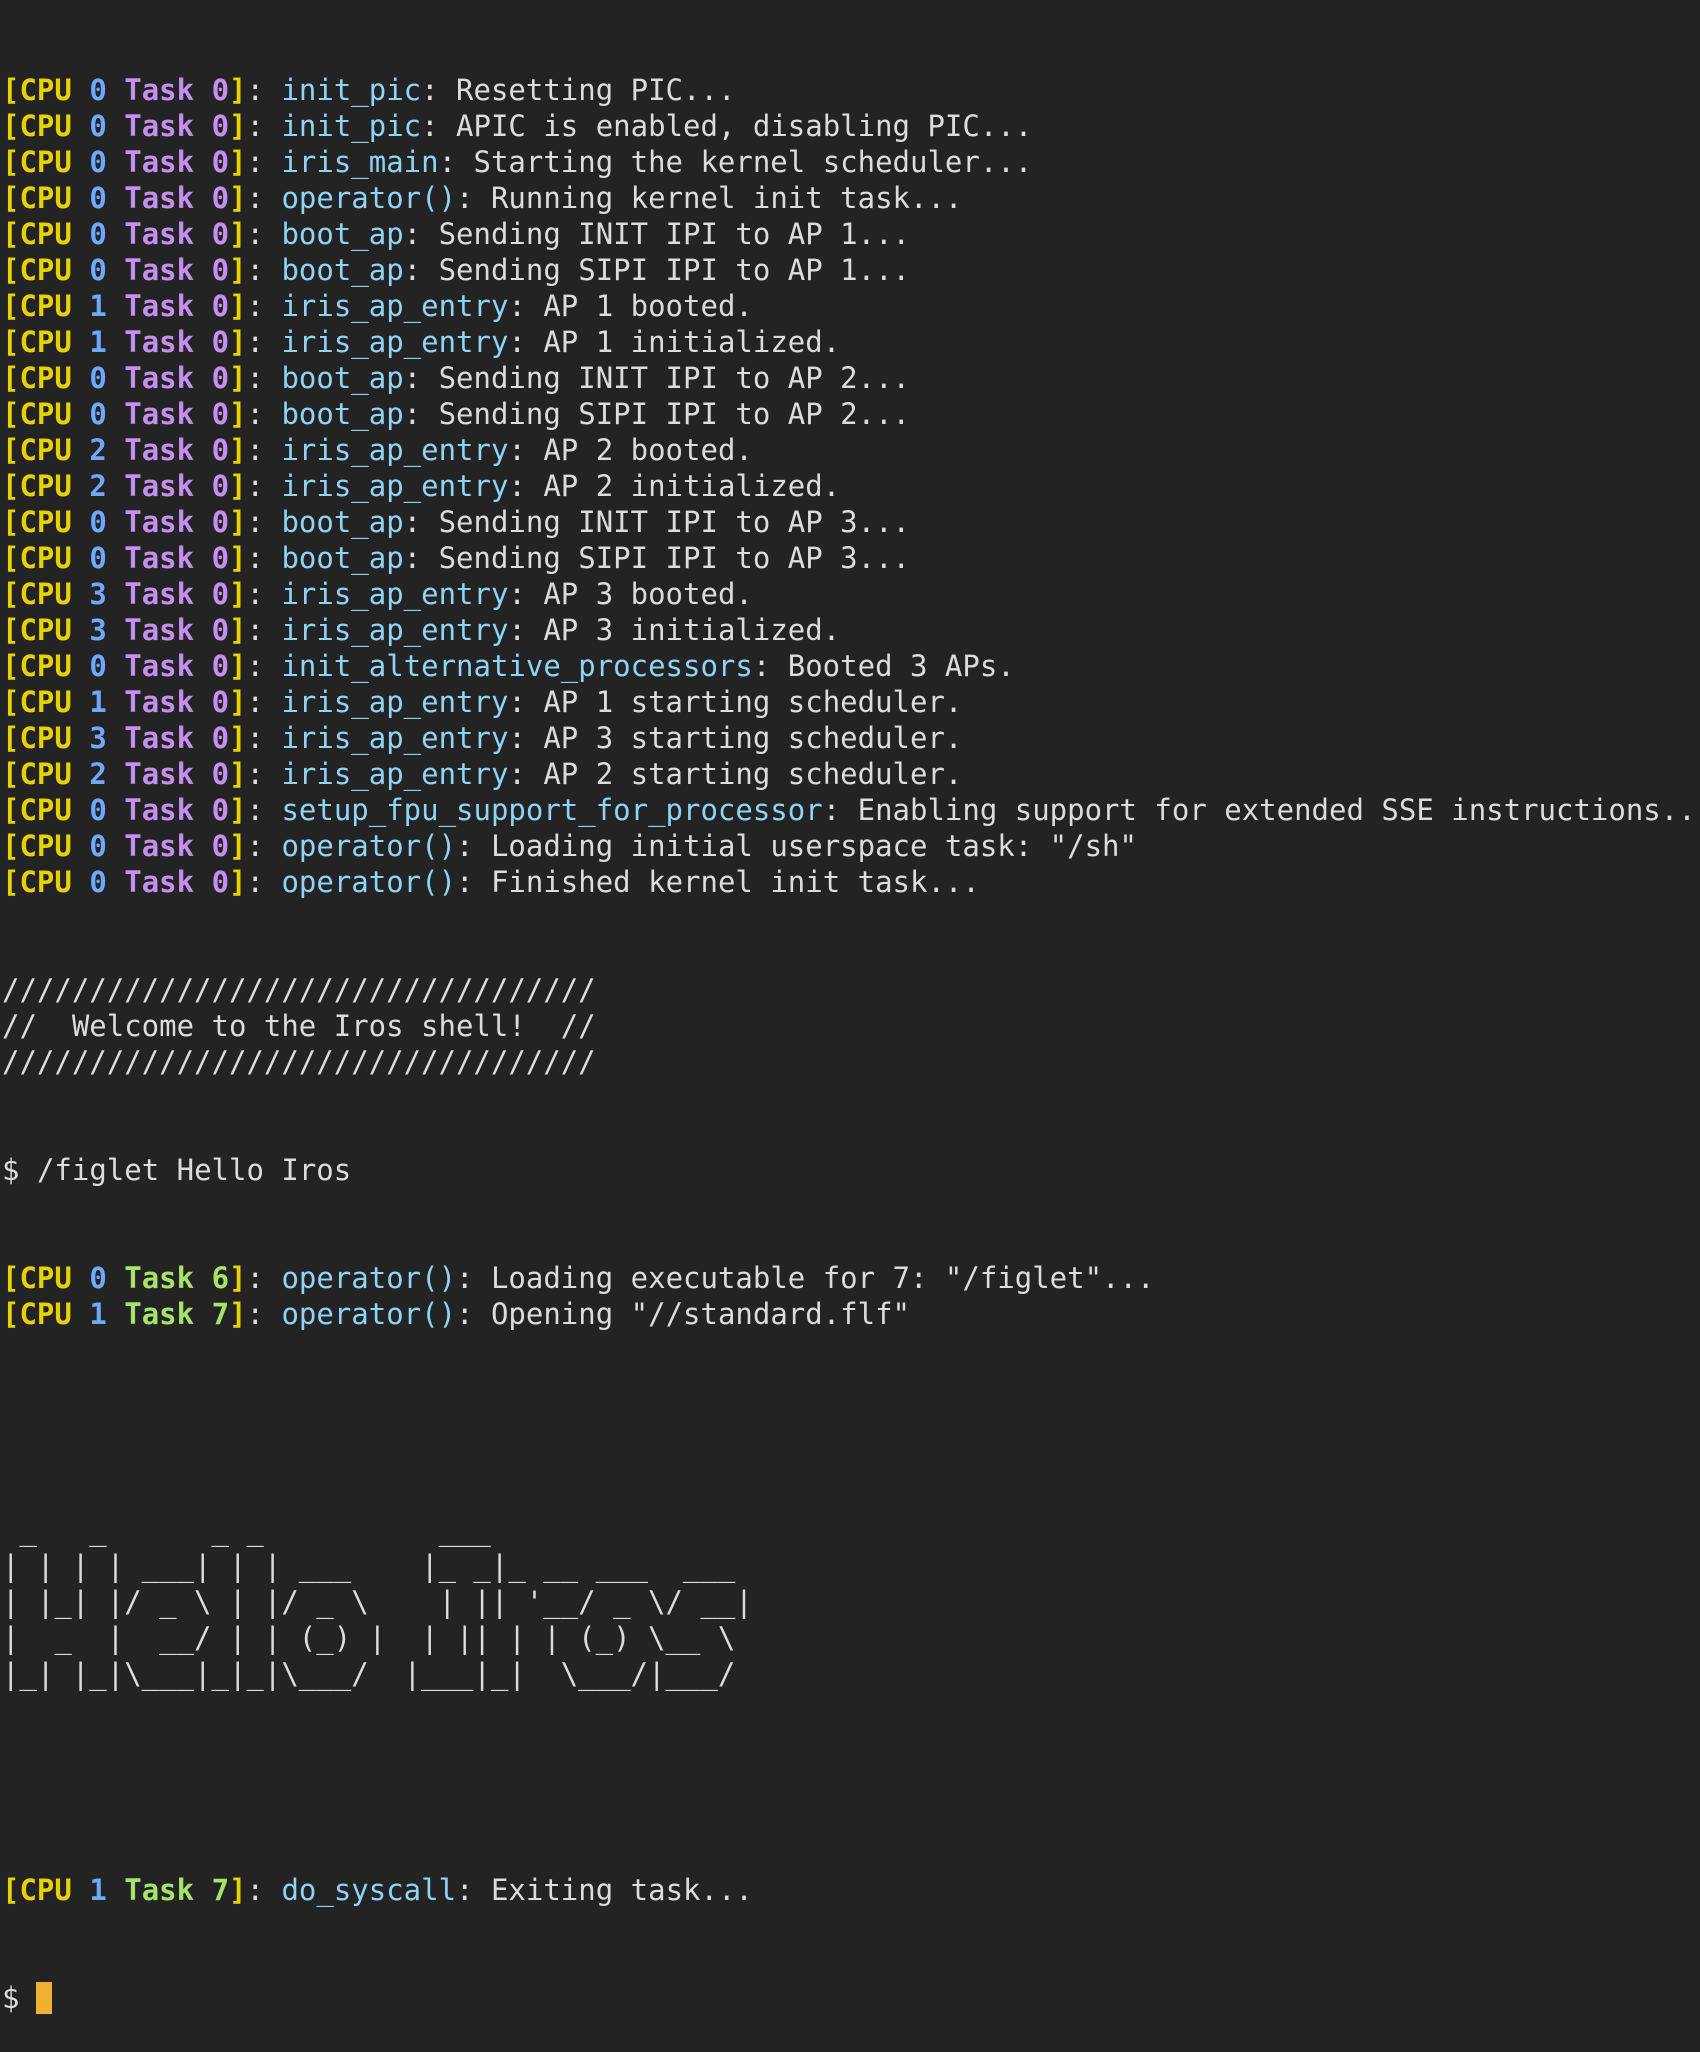  I want to click on log-message: AP 3 booted., so click(648, 594).